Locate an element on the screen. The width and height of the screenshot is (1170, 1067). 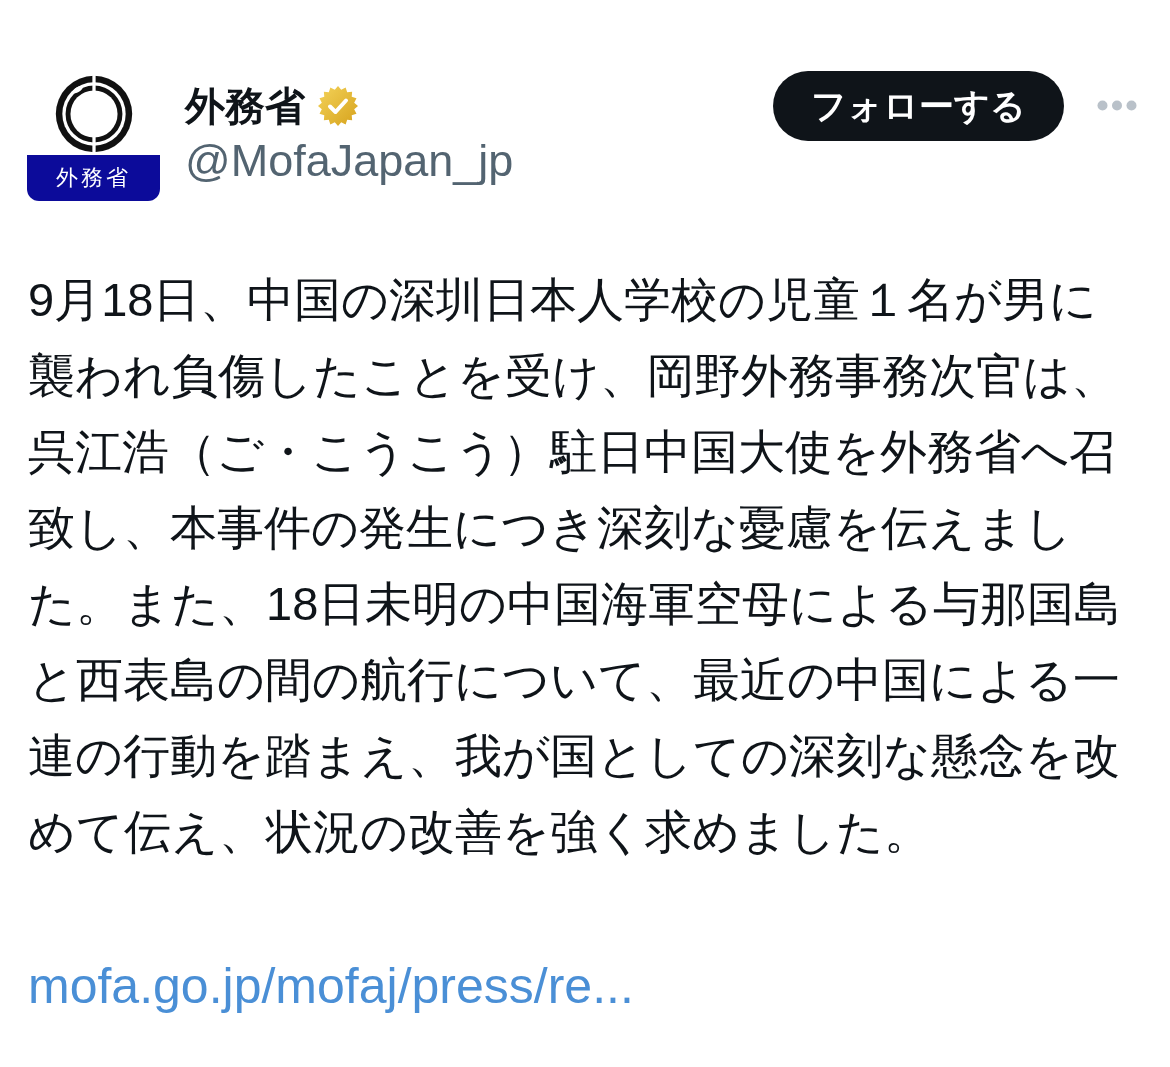
account-name: 外務省 is located at coordinates (245, 106).